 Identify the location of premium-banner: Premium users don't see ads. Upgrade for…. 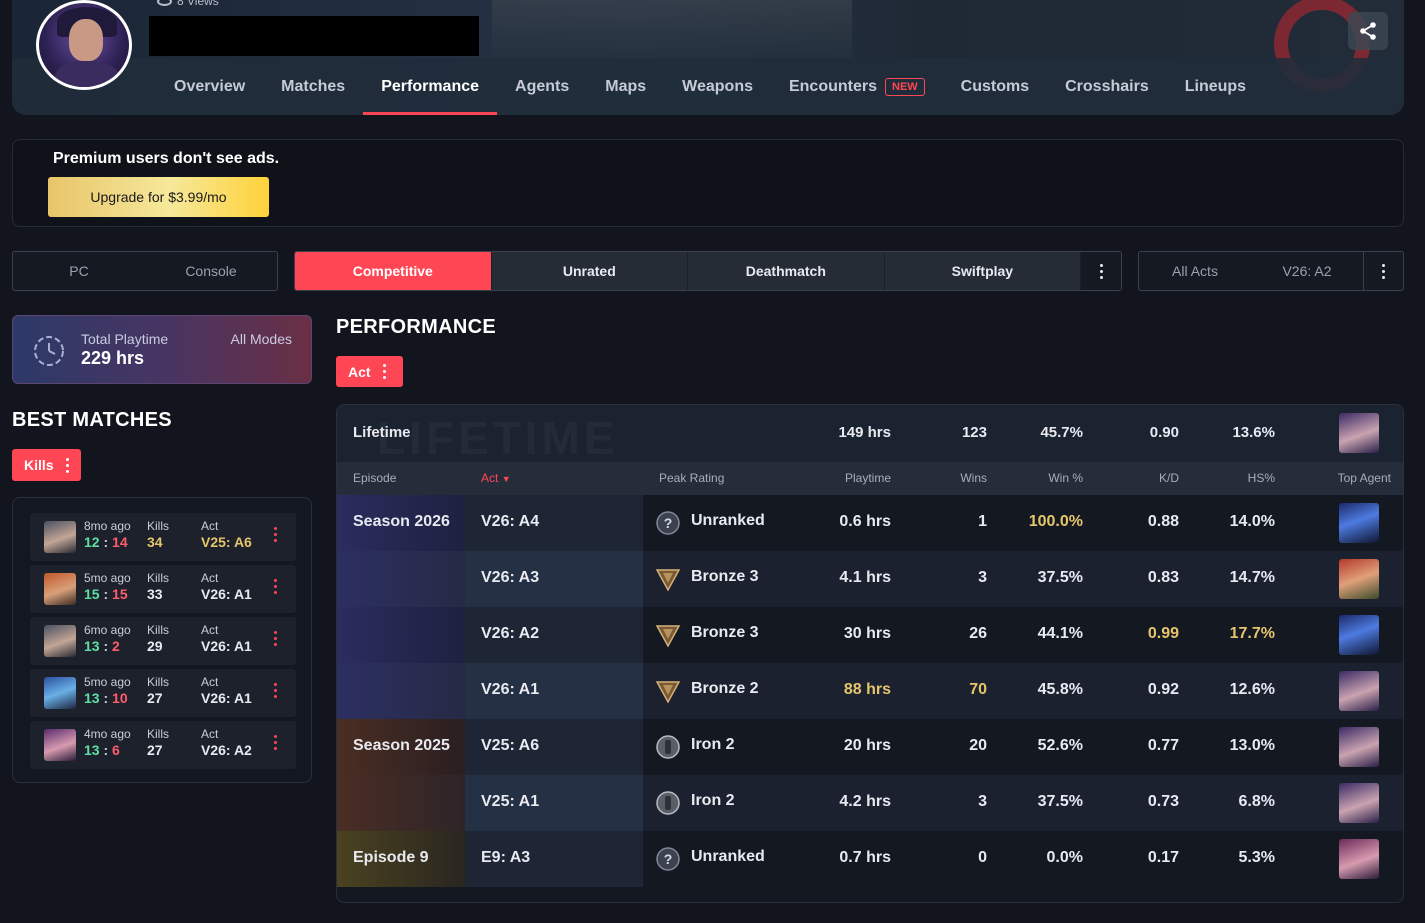
(708, 183).